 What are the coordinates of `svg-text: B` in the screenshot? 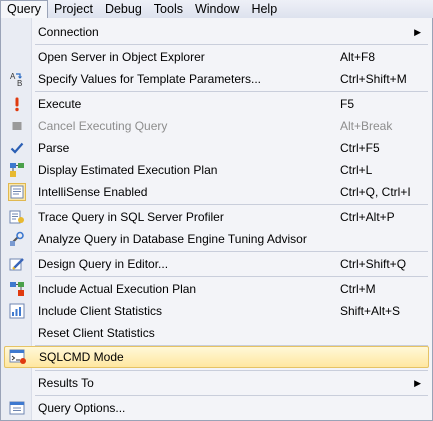 It's located at (19, 83).